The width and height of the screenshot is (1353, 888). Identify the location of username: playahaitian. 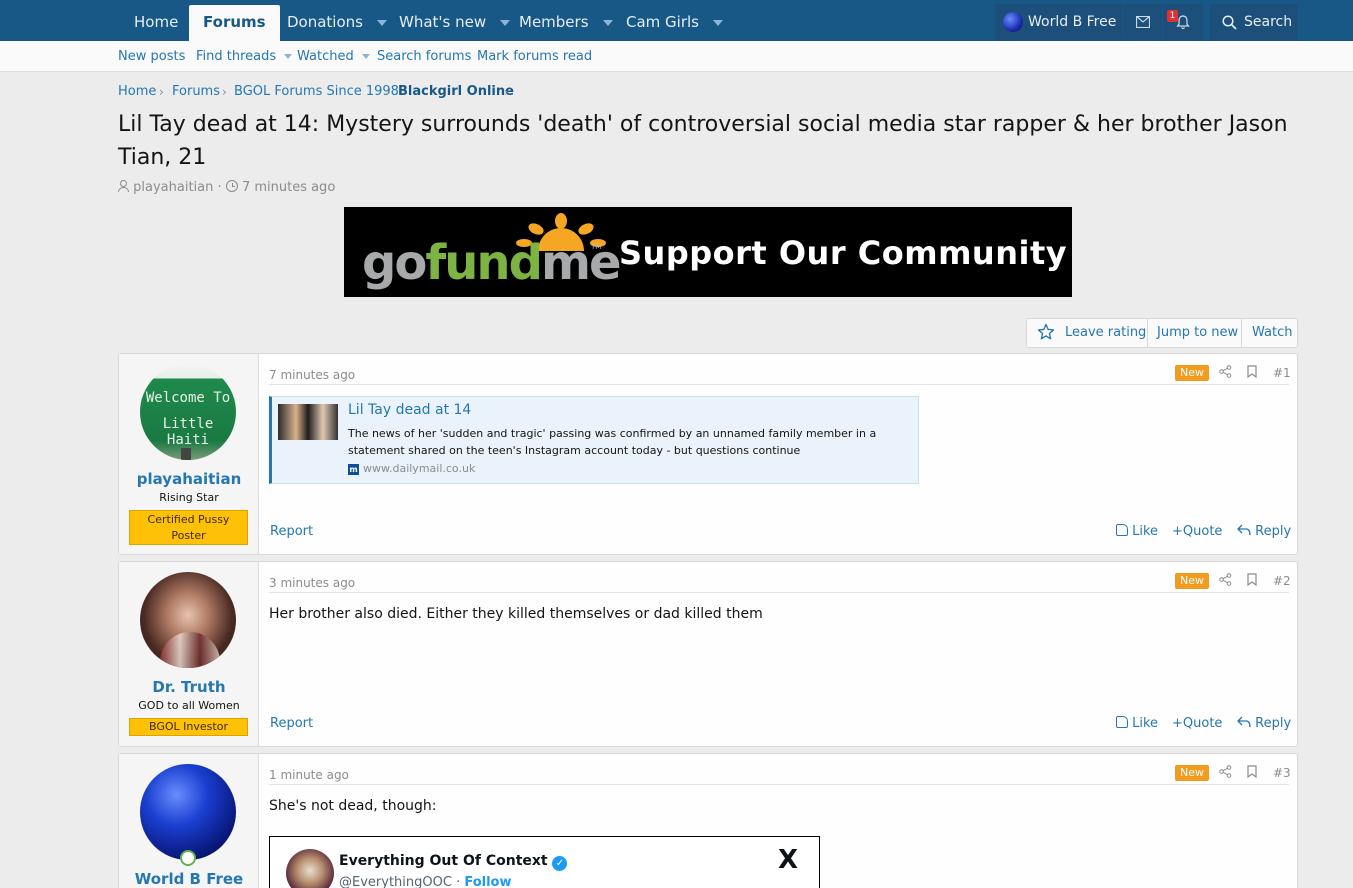
(189, 479).